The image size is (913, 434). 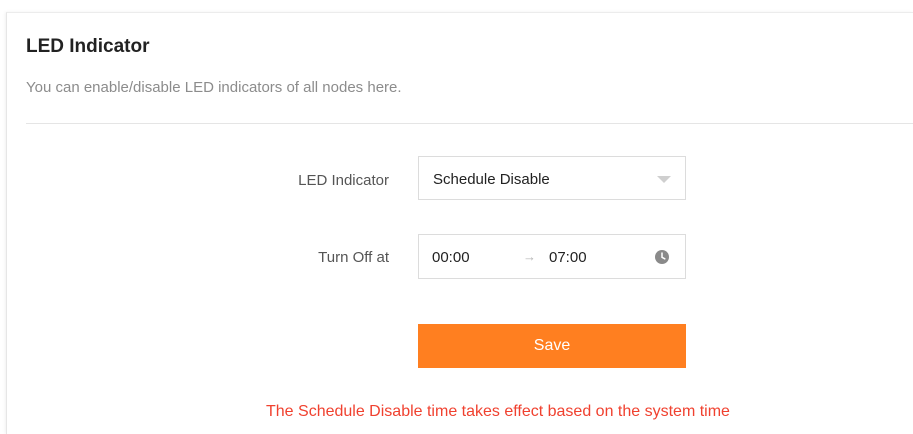 What do you see at coordinates (552, 346) in the screenshot?
I see `save-button: Save` at bounding box center [552, 346].